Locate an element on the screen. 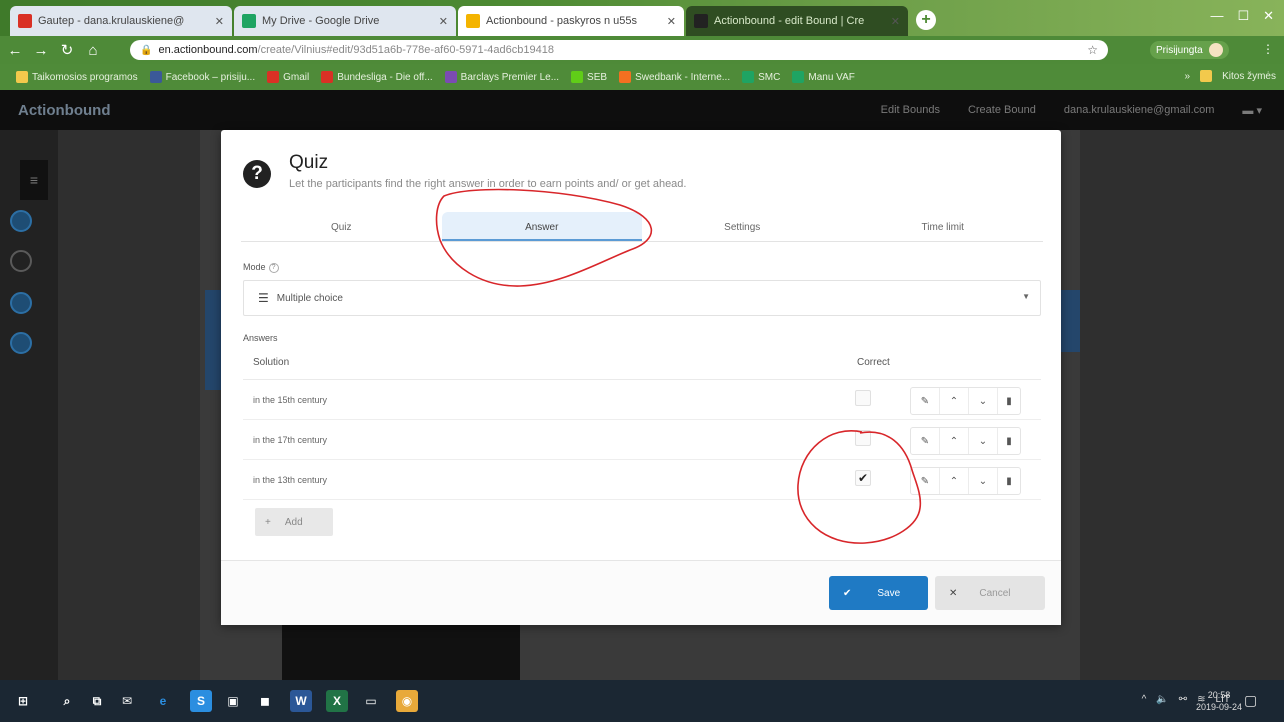  browser-tab: Actionbound - paskyros n u55s ✕ is located at coordinates (571, 21).